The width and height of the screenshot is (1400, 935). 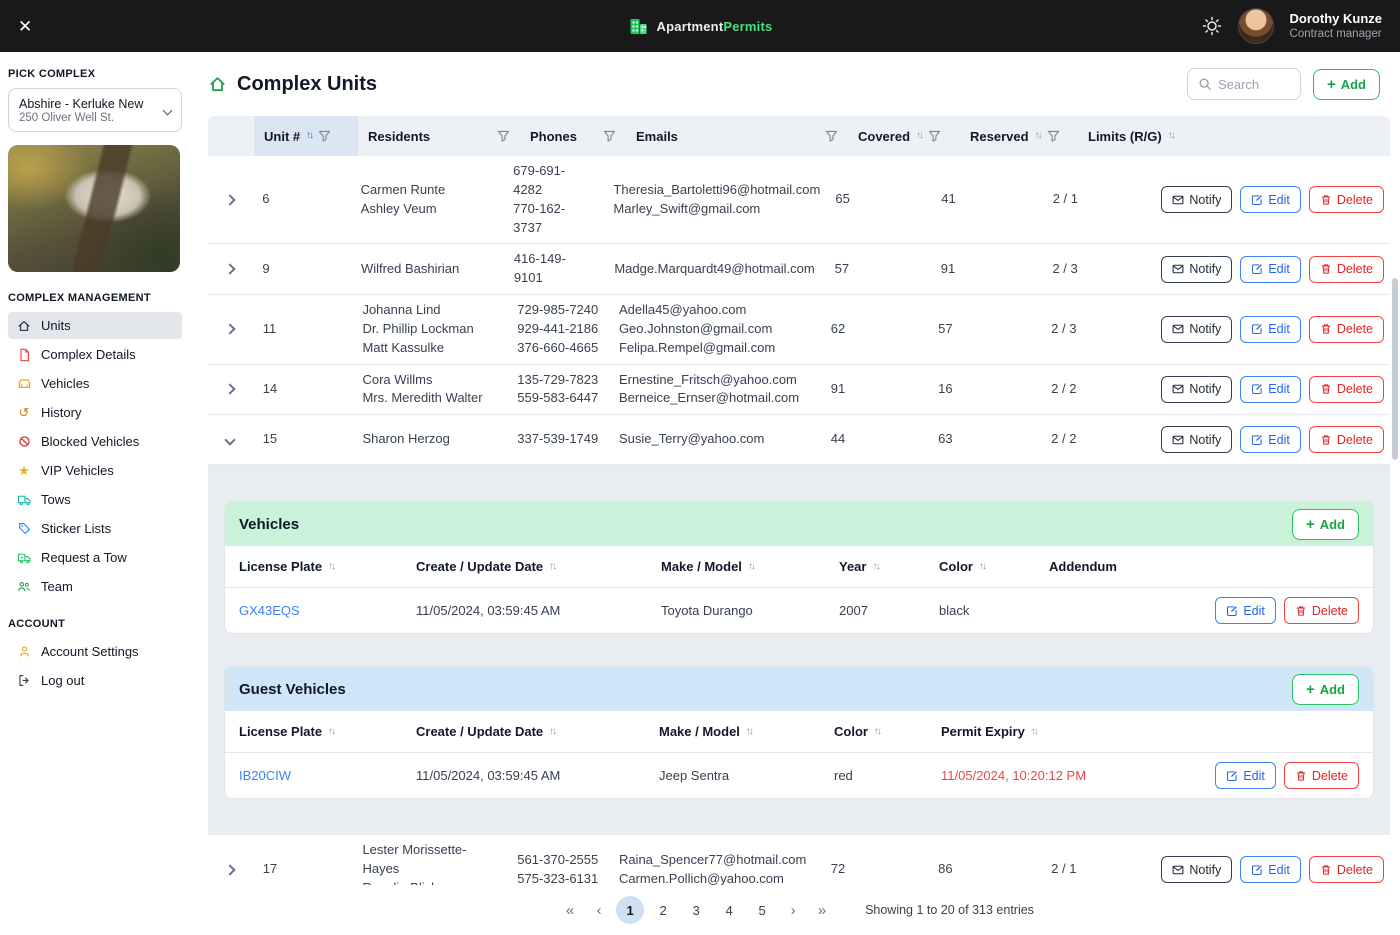 What do you see at coordinates (1255, 26) in the screenshot?
I see `user-avatar` at bounding box center [1255, 26].